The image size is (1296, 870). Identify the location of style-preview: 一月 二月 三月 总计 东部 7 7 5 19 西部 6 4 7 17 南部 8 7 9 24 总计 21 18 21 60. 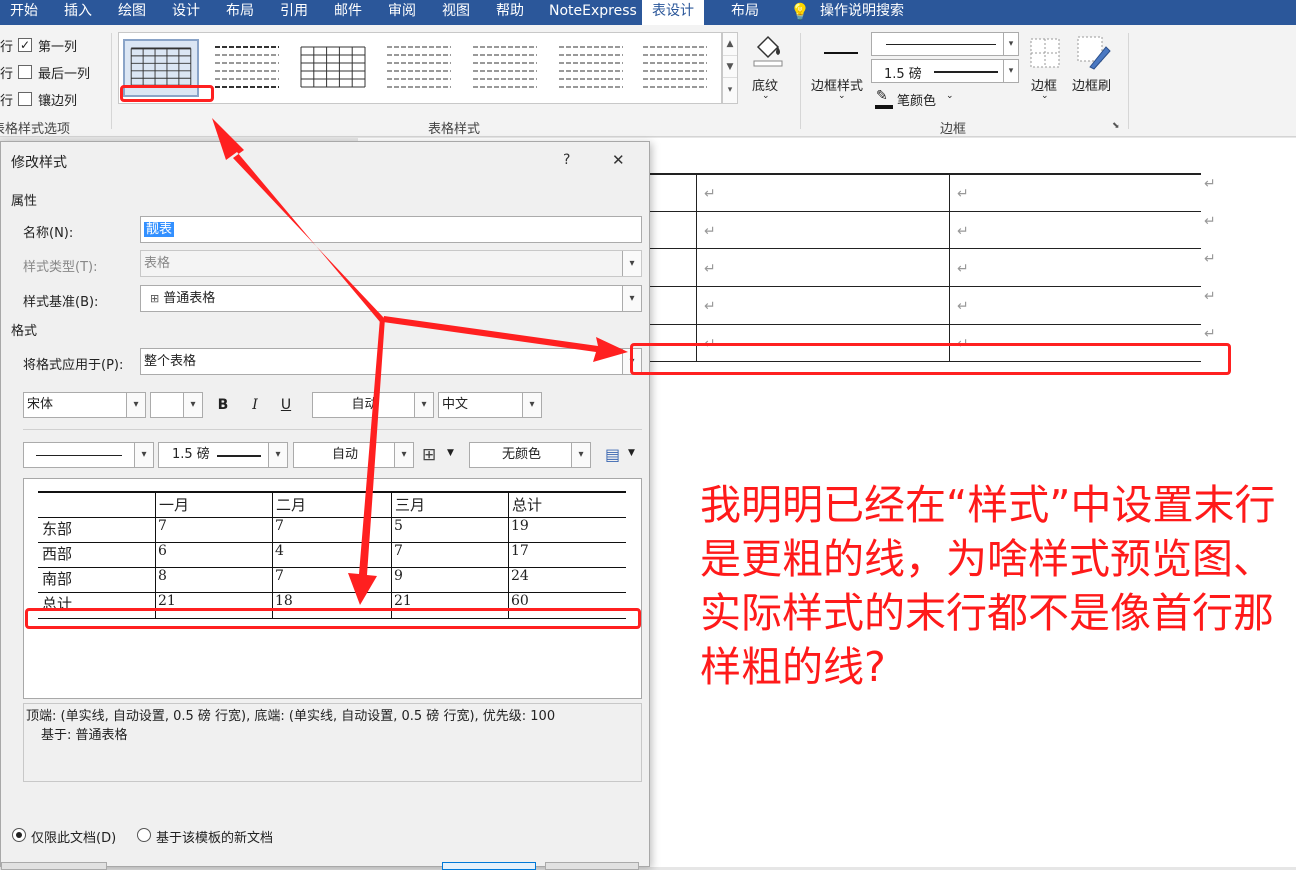
(332, 588).